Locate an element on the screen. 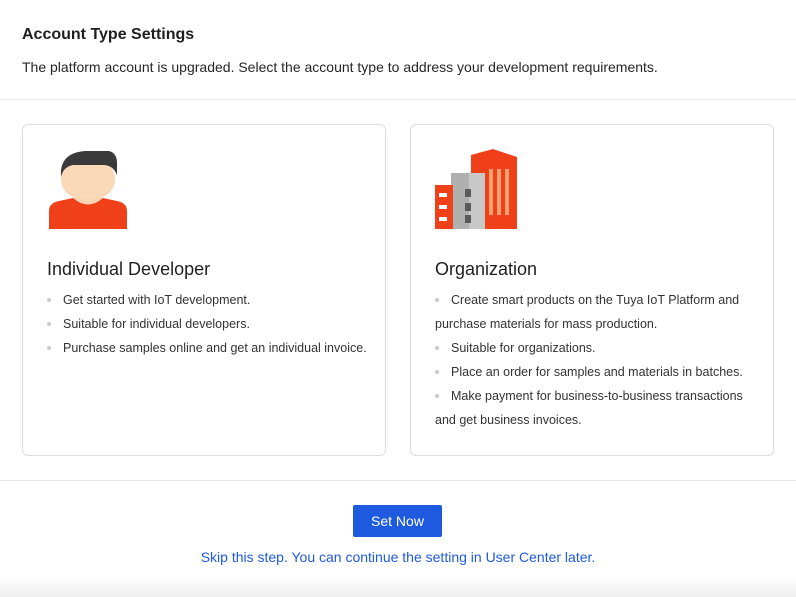 The width and height of the screenshot is (796, 597). card-title: Individual Developer is located at coordinates (129, 269).